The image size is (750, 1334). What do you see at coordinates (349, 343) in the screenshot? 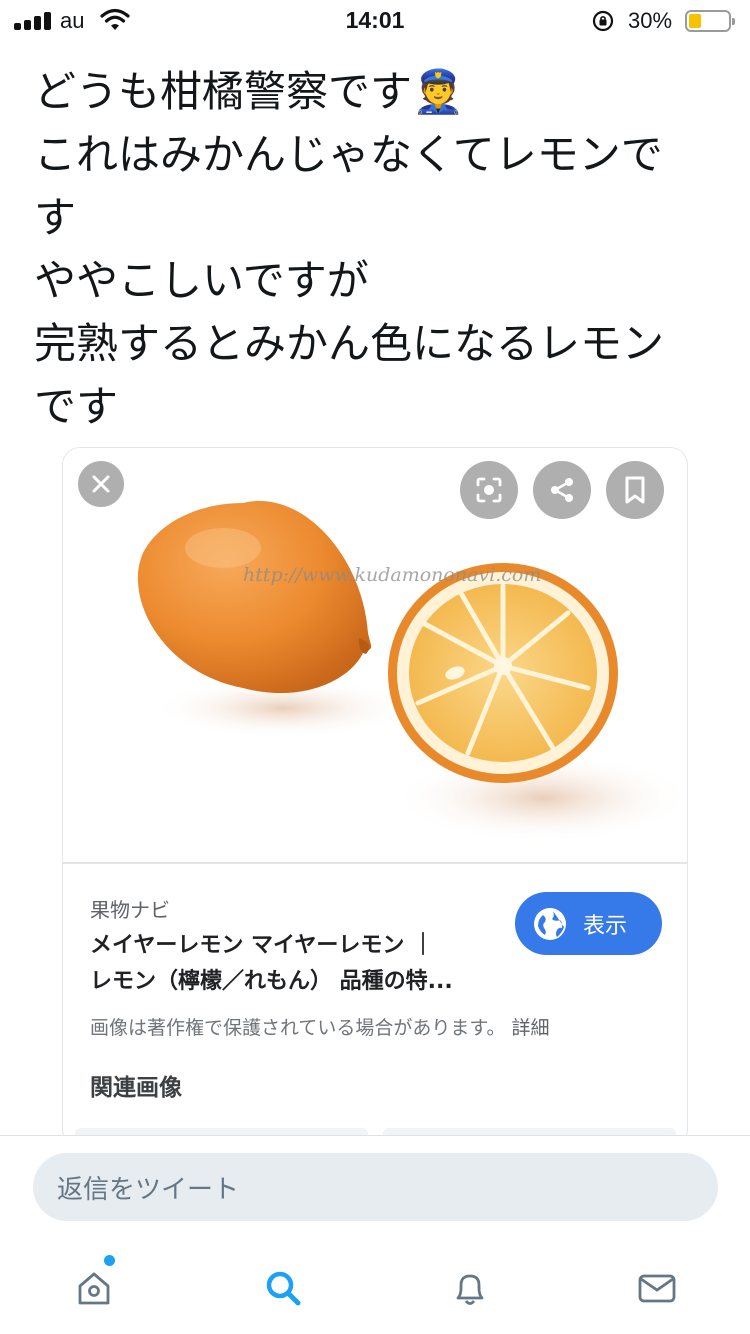
I see `tweet-line: 完熟するとみかん色になるレモン` at bounding box center [349, 343].